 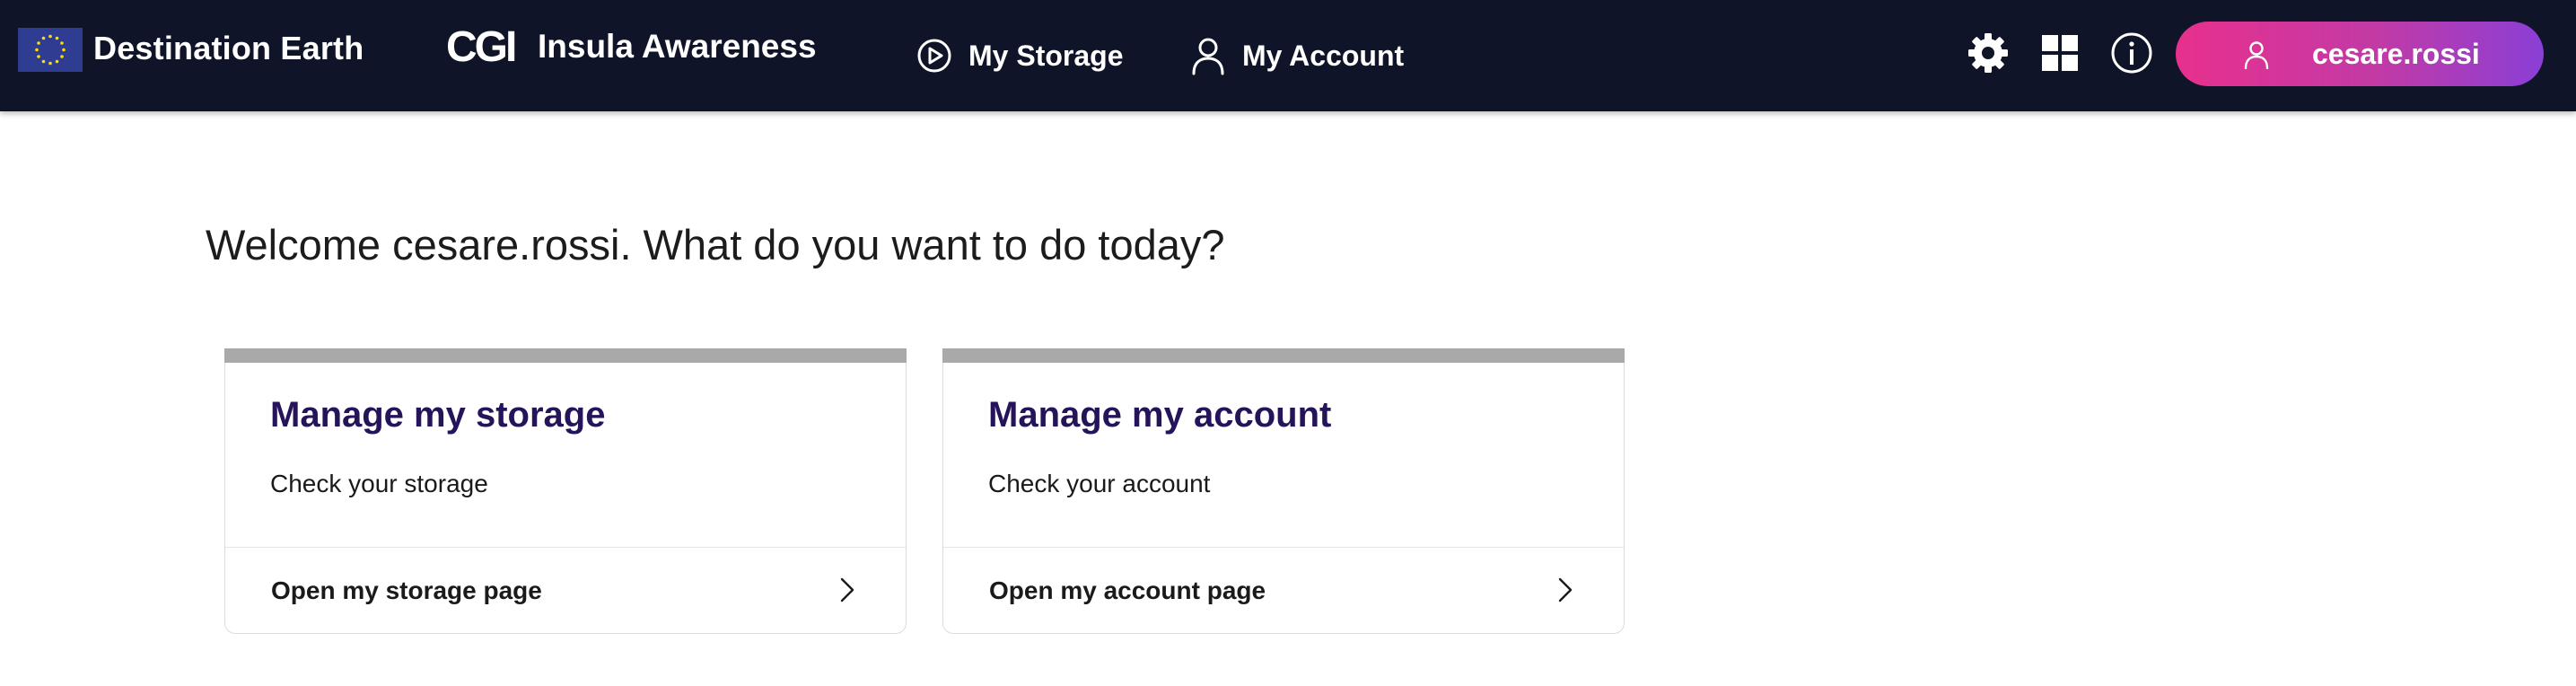 I want to click on destination-earth-title: Destination Earth, so click(x=228, y=48).